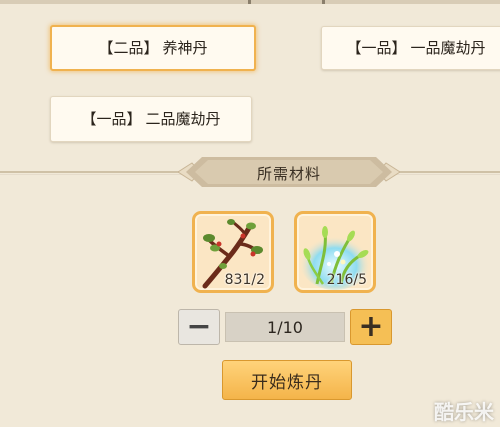 This screenshot has width=500, height=427. Describe the element at coordinates (335, 252) in the screenshot. I see `material-slot-2: 216/5` at that location.